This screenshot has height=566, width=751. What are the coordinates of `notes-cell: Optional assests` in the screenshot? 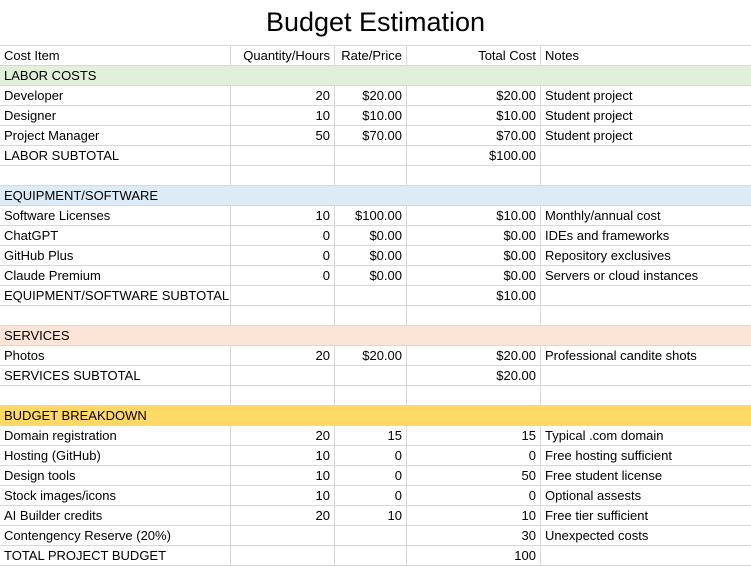 It's located at (646, 496).